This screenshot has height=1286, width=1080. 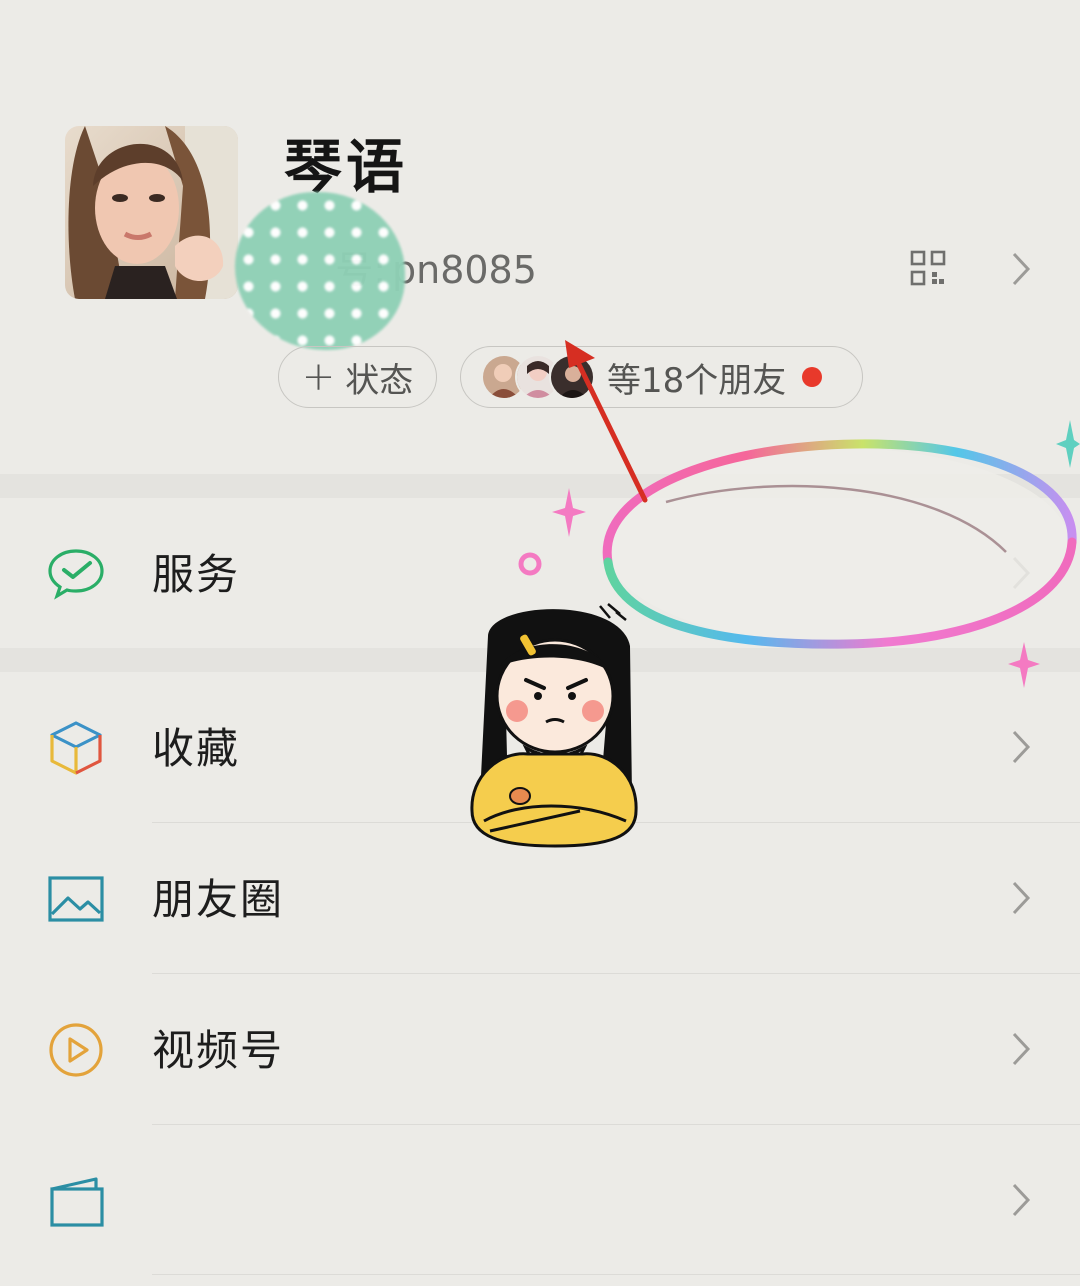 What do you see at coordinates (318, 377) in the screenshot?
I see `plus-icon: +` at bounding box center [318, 377].